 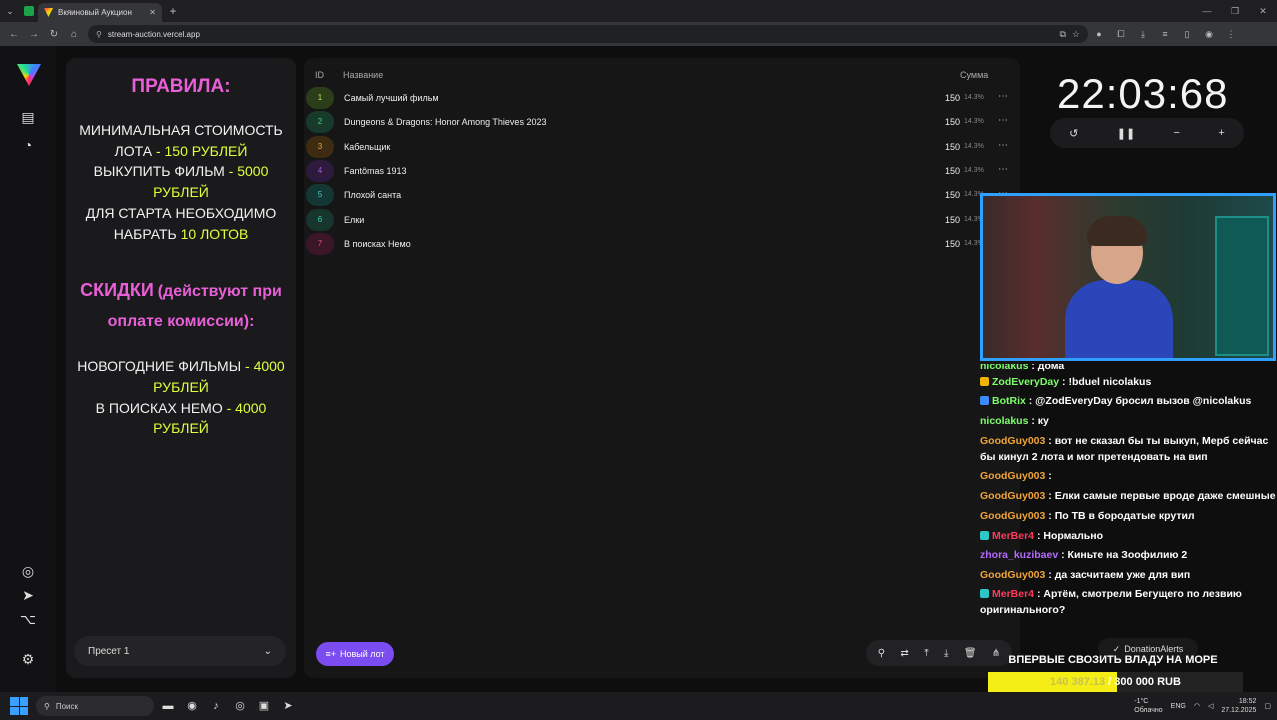 What do you see at coordinates (192, 706) in the screenshot?
I see `chrome-icon: ◉` at bounding box center [192, 706].